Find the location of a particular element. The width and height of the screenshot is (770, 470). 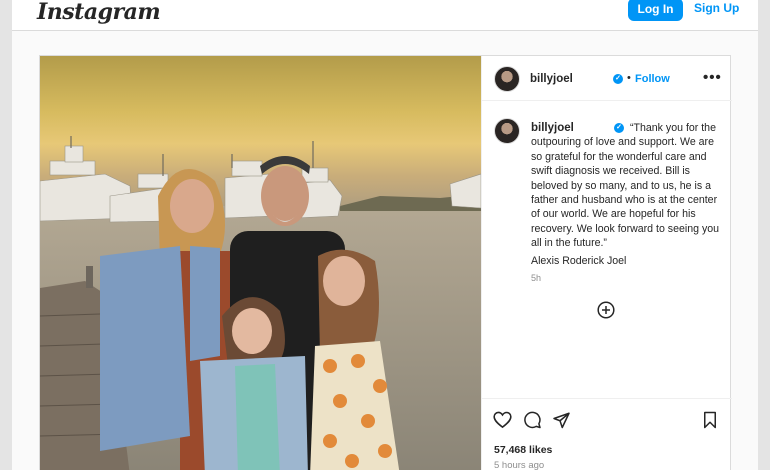

left-margin is located at coordinates (6, 235).